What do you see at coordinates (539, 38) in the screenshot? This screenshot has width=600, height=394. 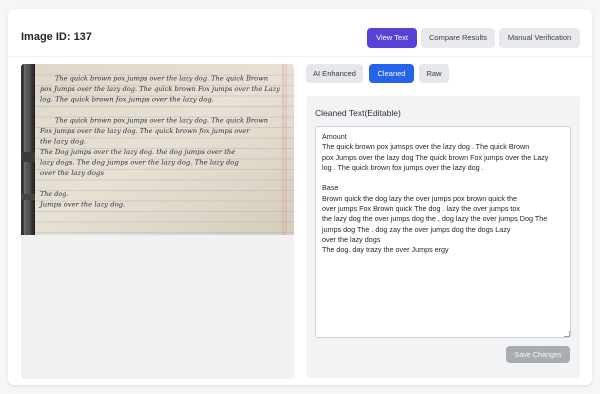 I see `manual-verification-button: Manual Verification` at bounding box center [539, 38].